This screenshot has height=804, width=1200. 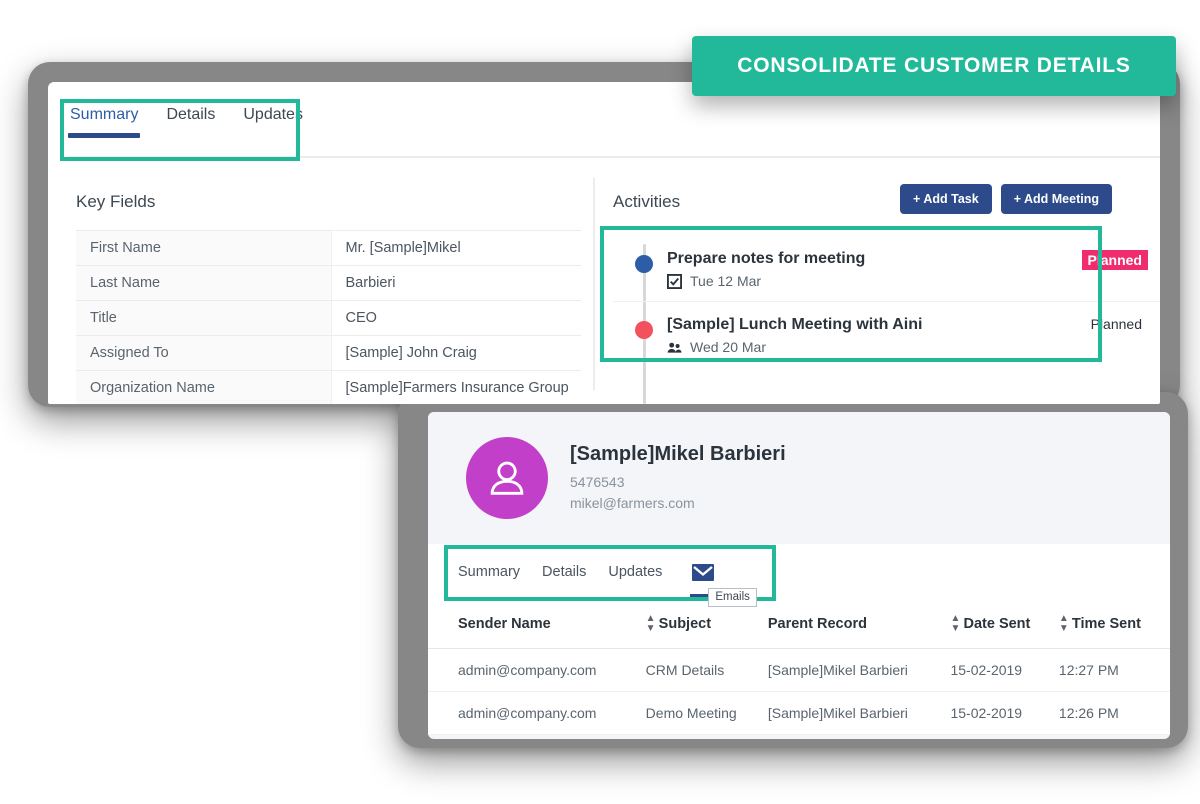 I want to click on tab-summary: Summary, so click(x=104, y=119).